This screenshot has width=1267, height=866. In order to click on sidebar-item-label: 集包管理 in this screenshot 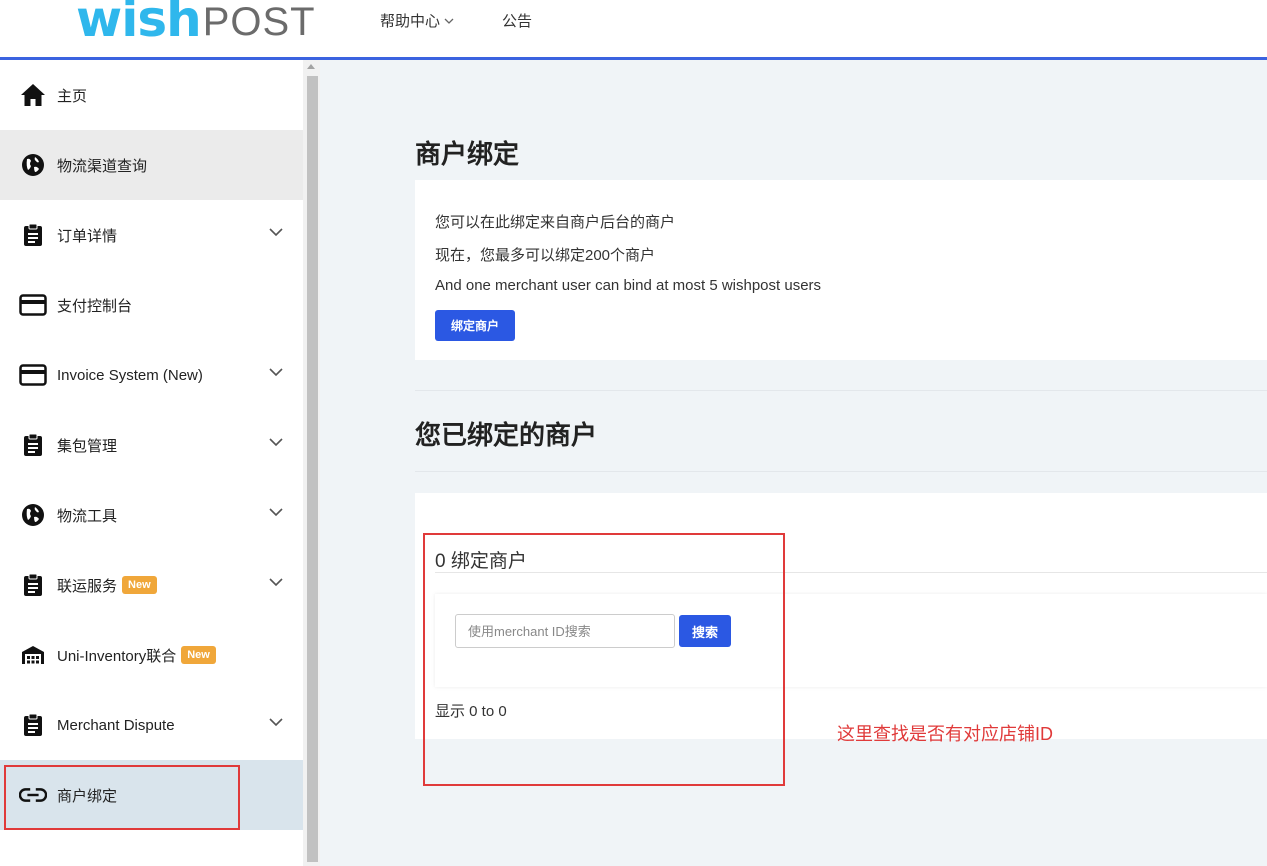, I will do `click(87, 446)`.